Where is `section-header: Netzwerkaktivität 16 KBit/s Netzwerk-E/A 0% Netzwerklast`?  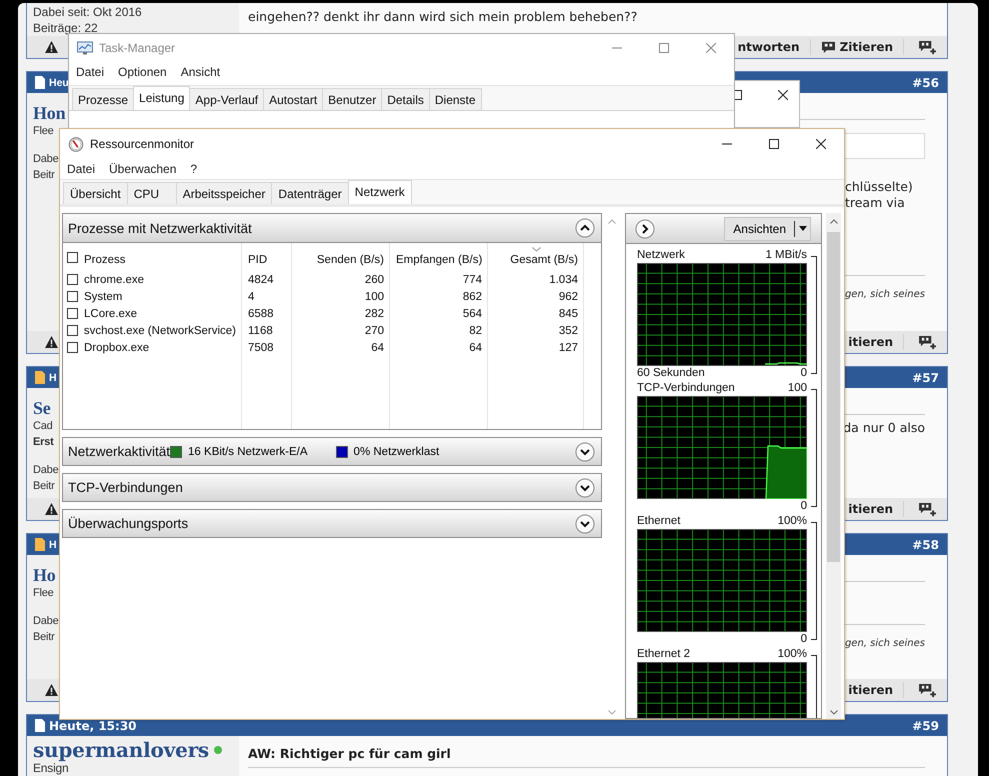
section-header: Netzwerkaktivität 16 KBit/s Netzwerk-E/A 0% Netzwerklast is located at coordinates (332, 451).